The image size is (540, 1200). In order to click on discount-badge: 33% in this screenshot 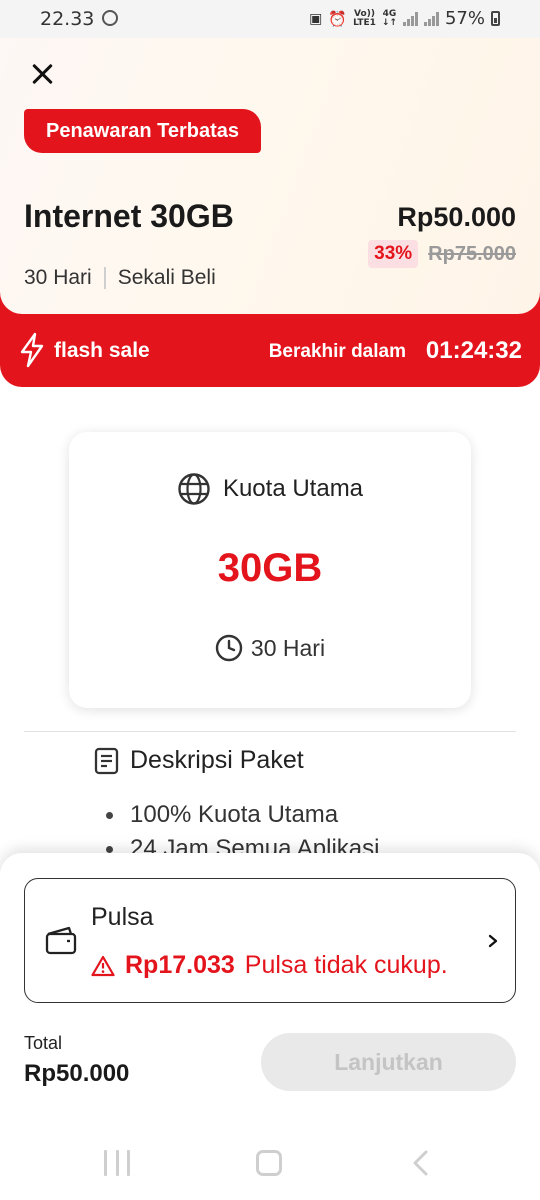, I will do `click(393, 254)`.